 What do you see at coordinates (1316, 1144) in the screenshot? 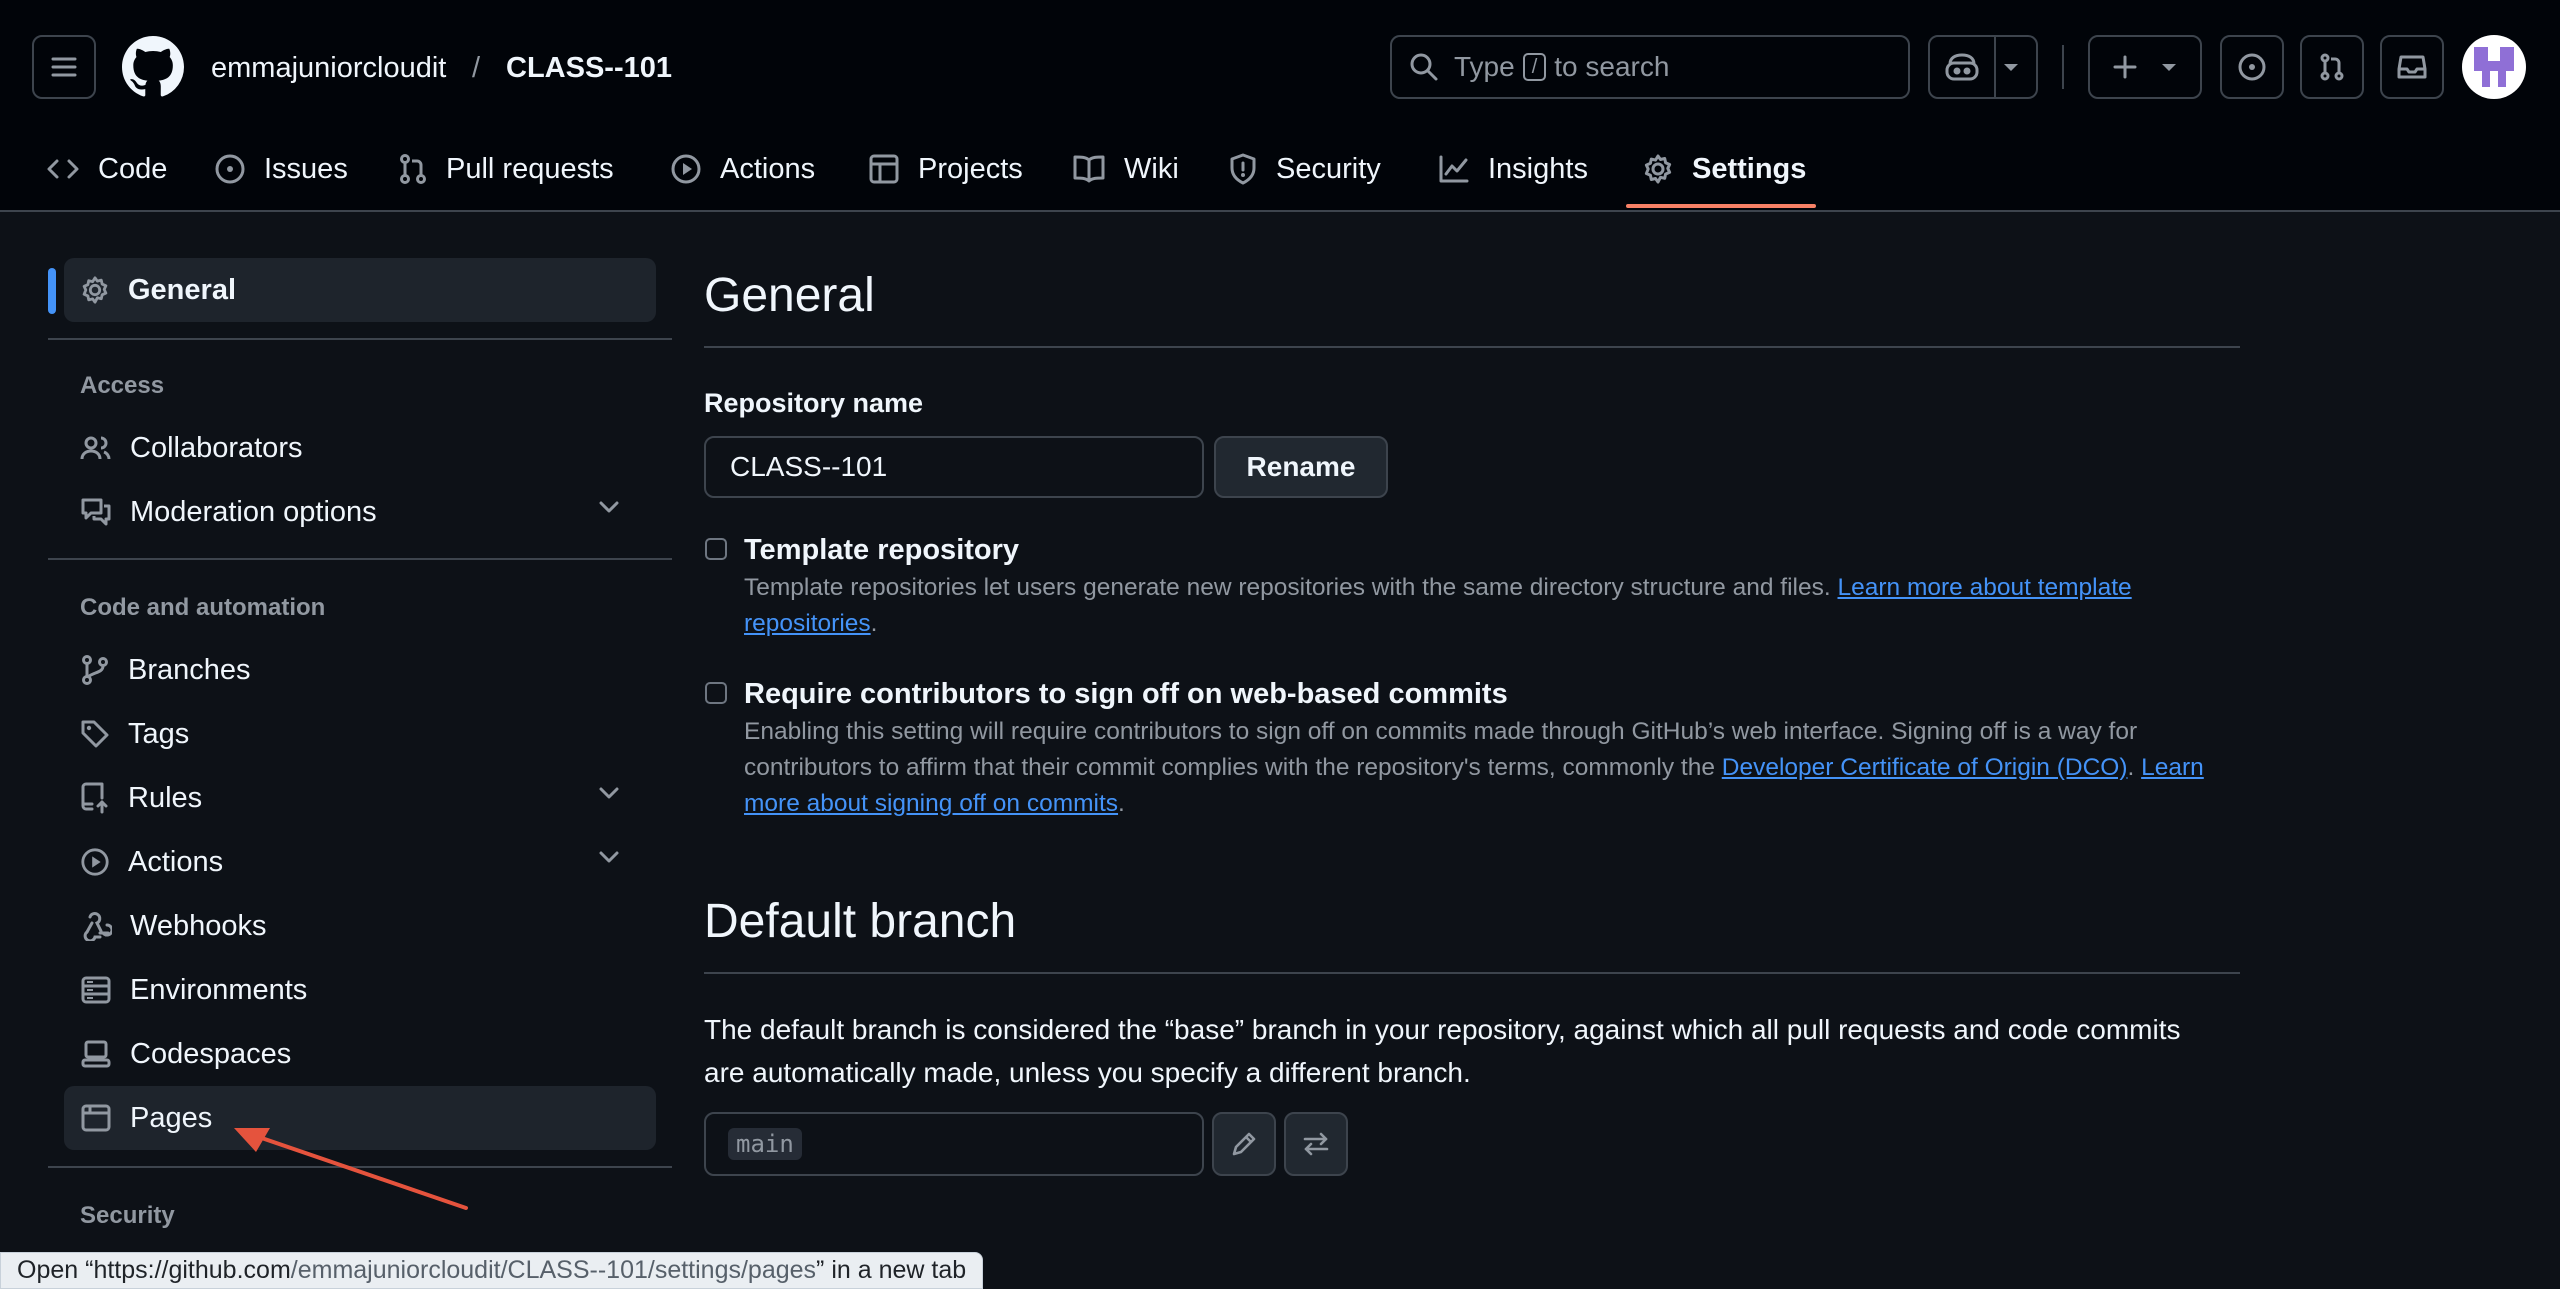
I see `switch-branch-button` at bounding box center [1316, 1144].